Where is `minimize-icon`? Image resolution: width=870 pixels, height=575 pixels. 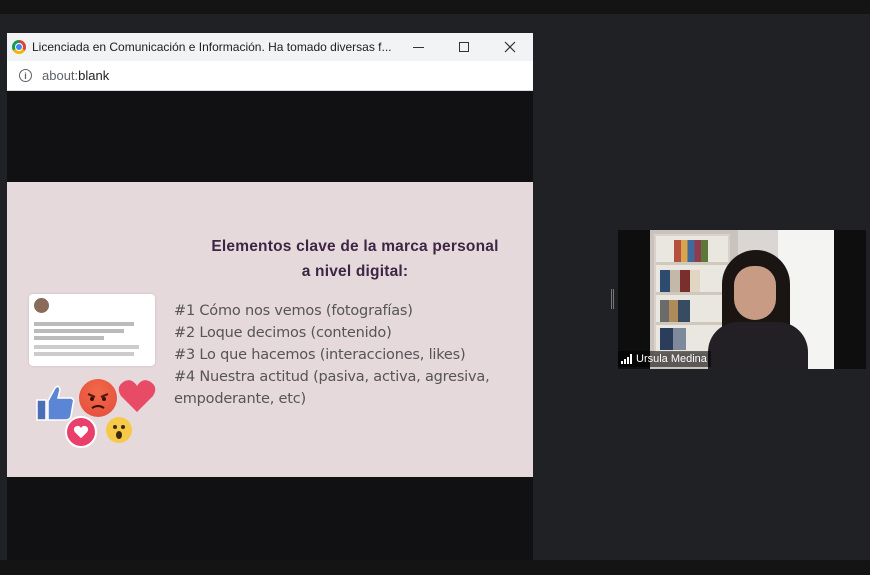 minimize-icon is located at coordinates (418, 47).